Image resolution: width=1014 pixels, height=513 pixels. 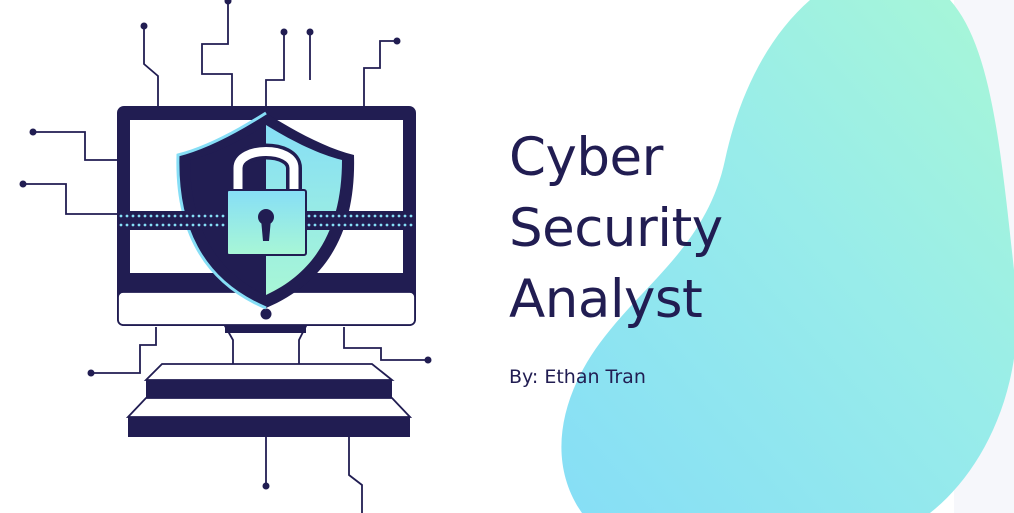 What do you see at coordinates (586, 157) in the screenshot?
I see `title-line-1: Cyber` at bounding box center [586, 157].